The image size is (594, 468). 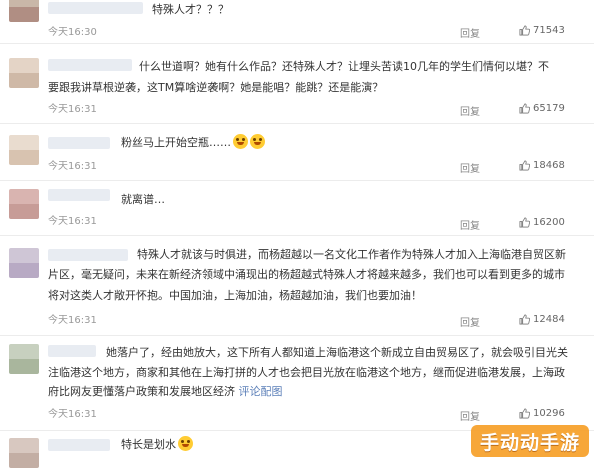 What do you see at coordinates (549, 413) in the screenshot?
I see `like-count: 10296` at bounding box center [549, 413].